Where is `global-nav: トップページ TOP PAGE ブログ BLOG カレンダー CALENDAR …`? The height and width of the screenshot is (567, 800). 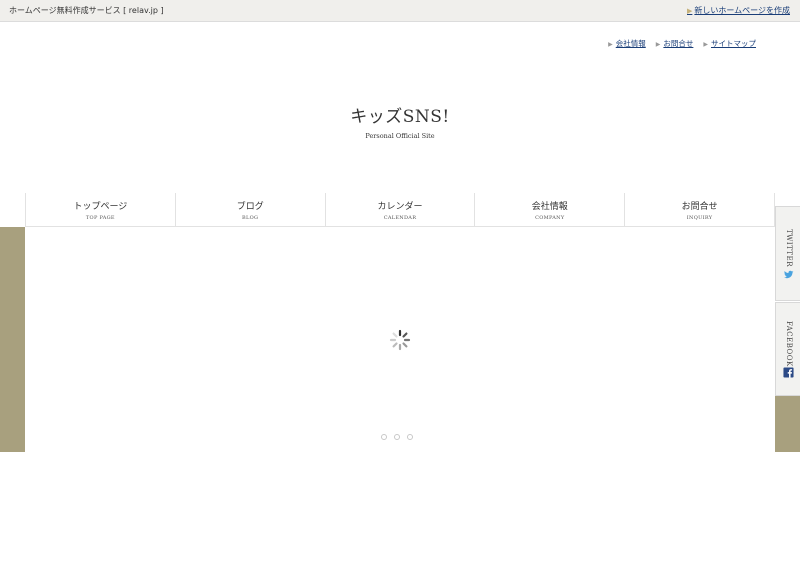
global-nav: トップページ TOP PAGE ブログ BLOG カレンダー CALENDAR … is located at coordinates (400, 210).